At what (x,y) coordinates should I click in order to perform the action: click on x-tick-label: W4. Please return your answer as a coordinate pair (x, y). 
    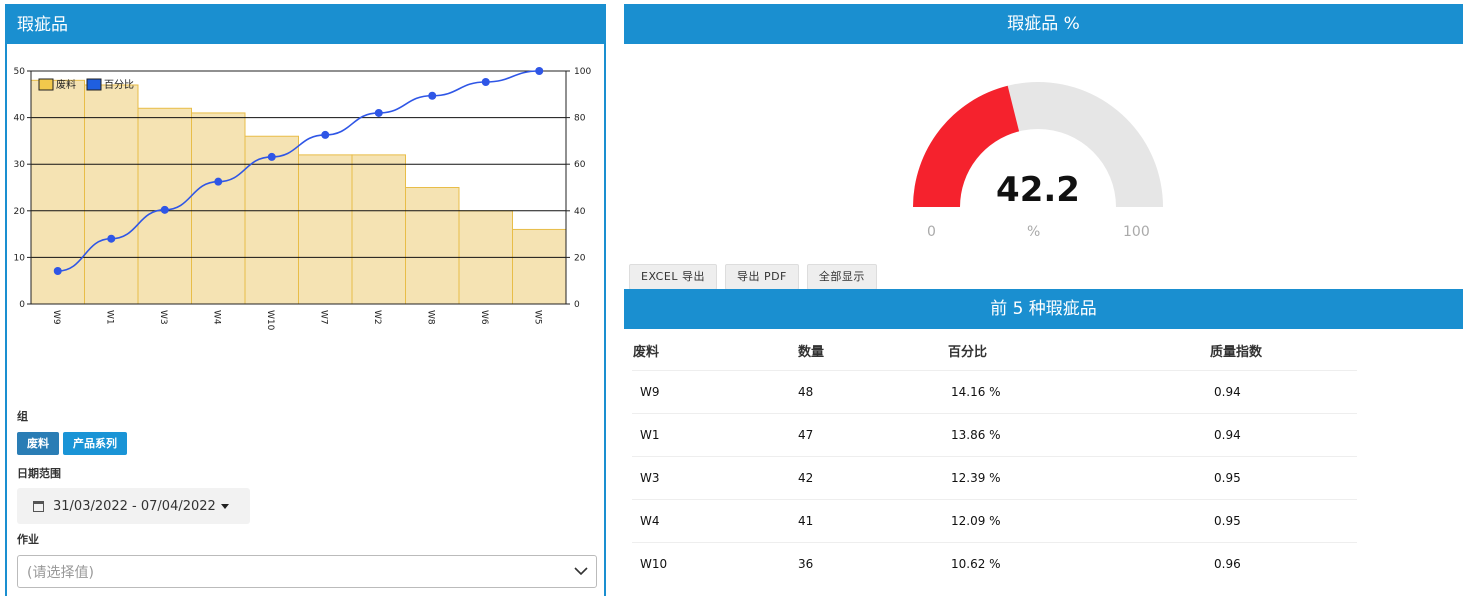
    Looking at the image, I should click on (216, 317).